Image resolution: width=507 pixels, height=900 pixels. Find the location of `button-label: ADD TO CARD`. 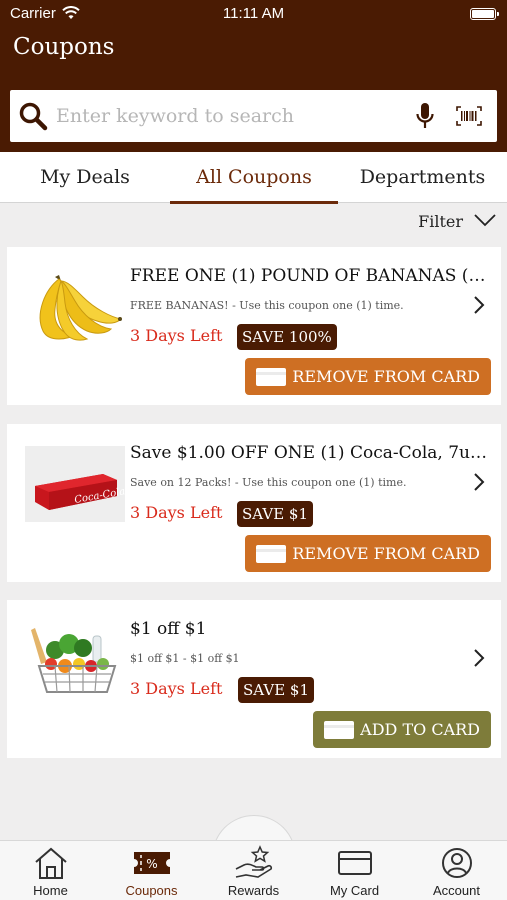

button-label: ADD TO CARD is located at coordinates (420, 729).